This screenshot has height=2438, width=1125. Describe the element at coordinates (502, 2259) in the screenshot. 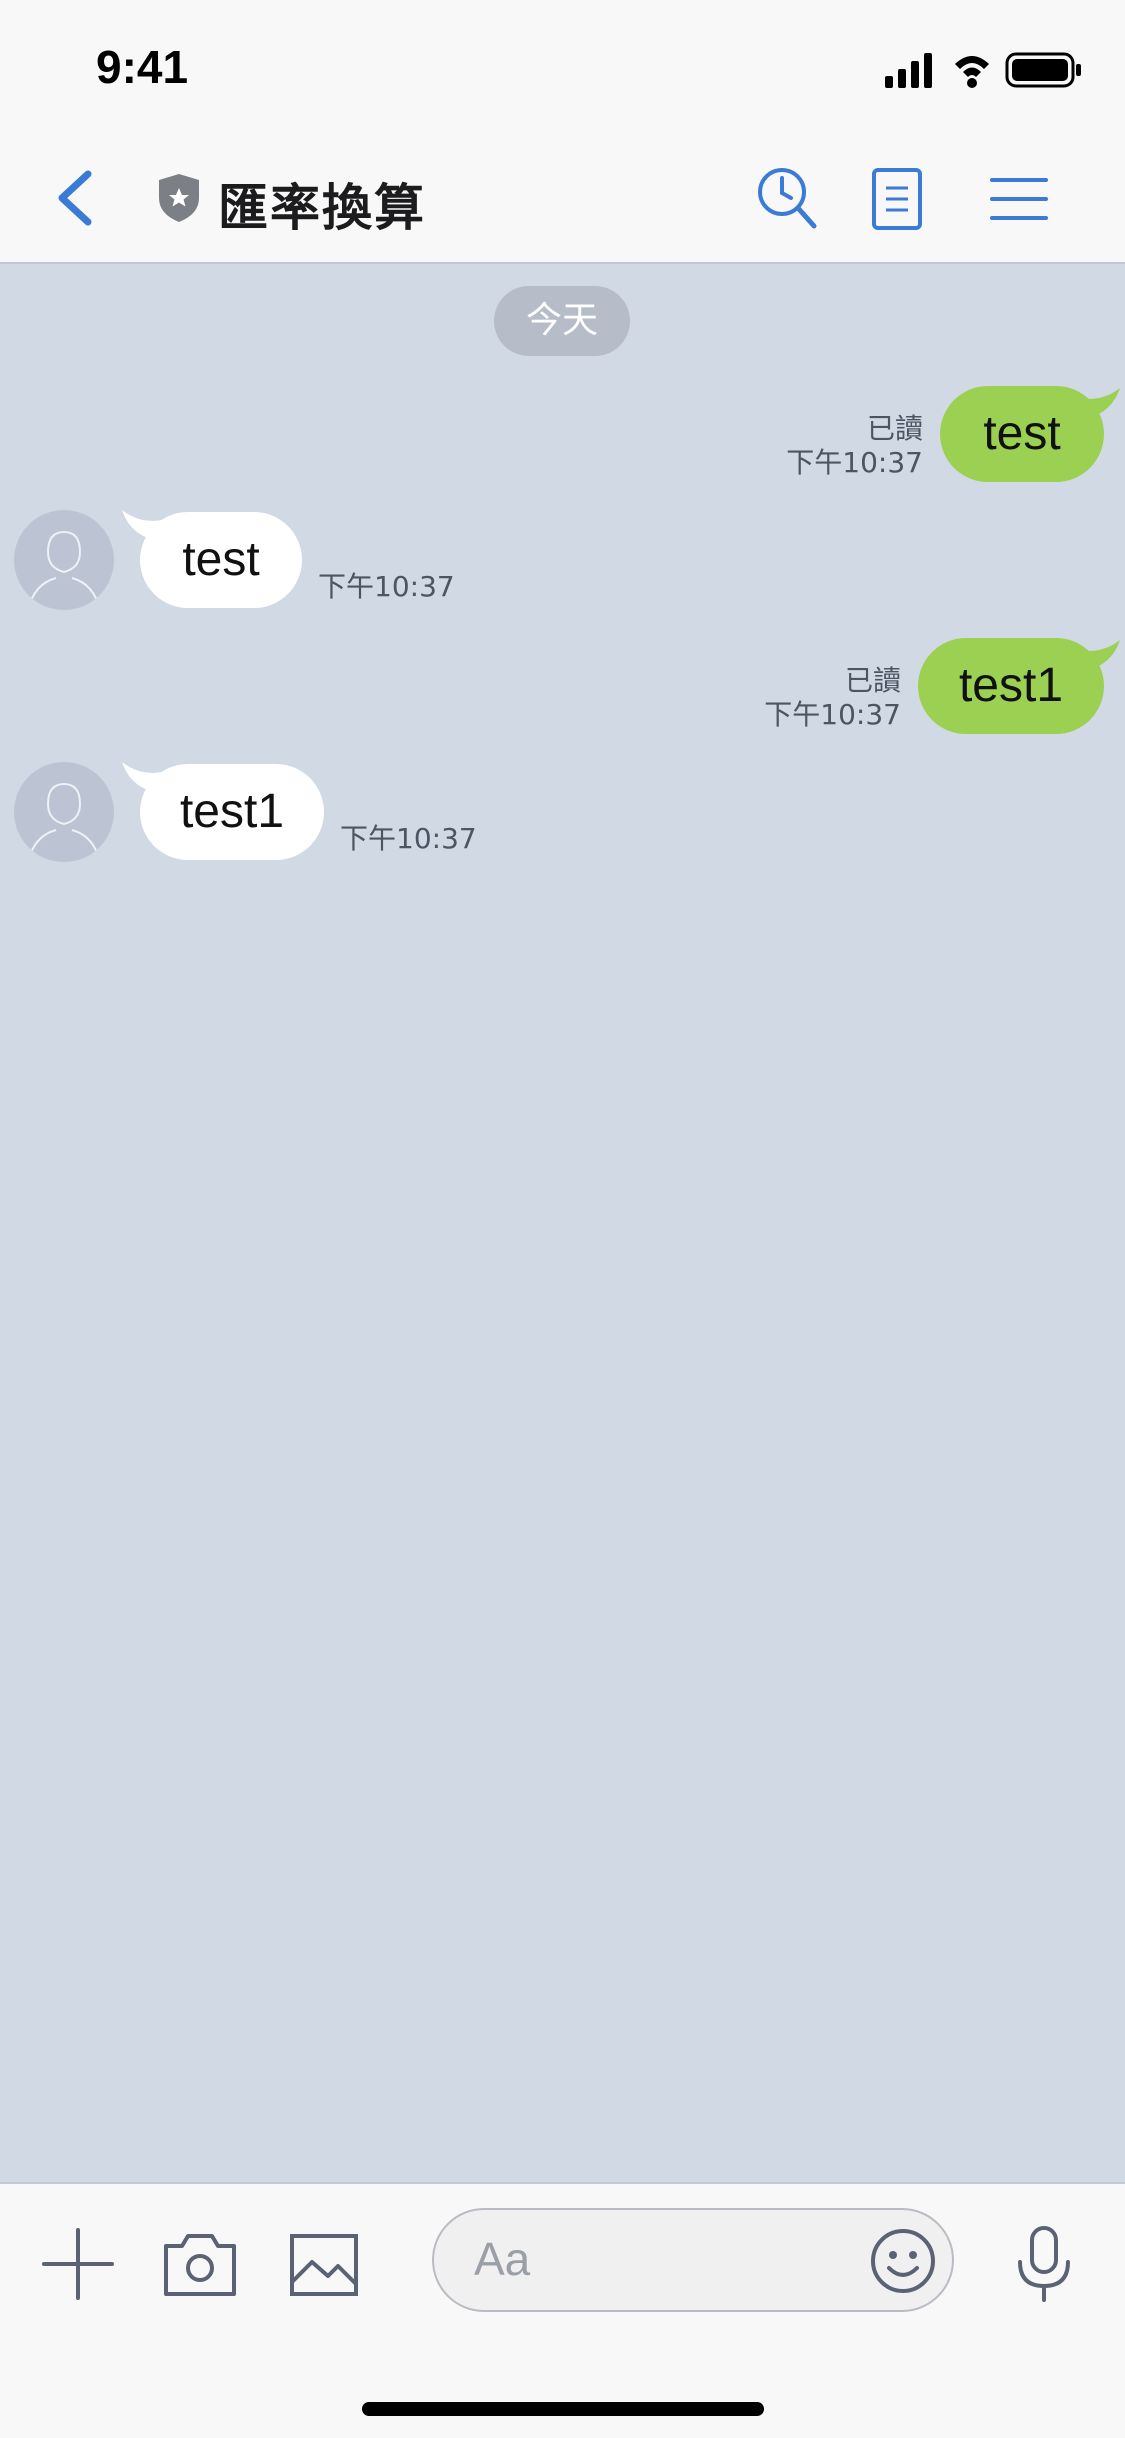

I see `input-placeholder: Aa` at that location.